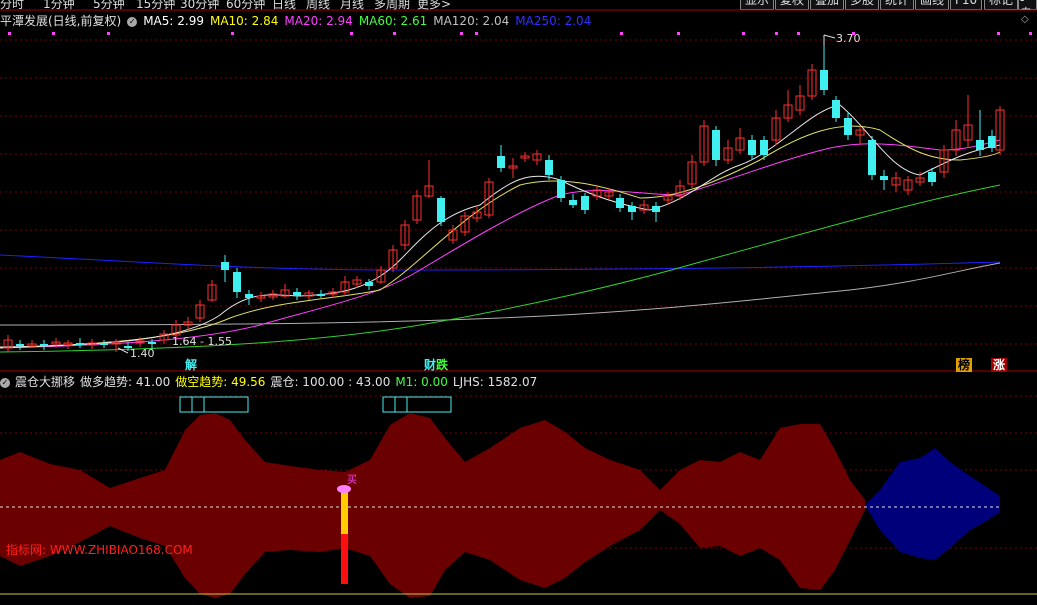  Describe the element at coordinates (330, 382) in the screenshot. I see `shakeout-label: 震仓: 100.00 : 43.00` at that location.